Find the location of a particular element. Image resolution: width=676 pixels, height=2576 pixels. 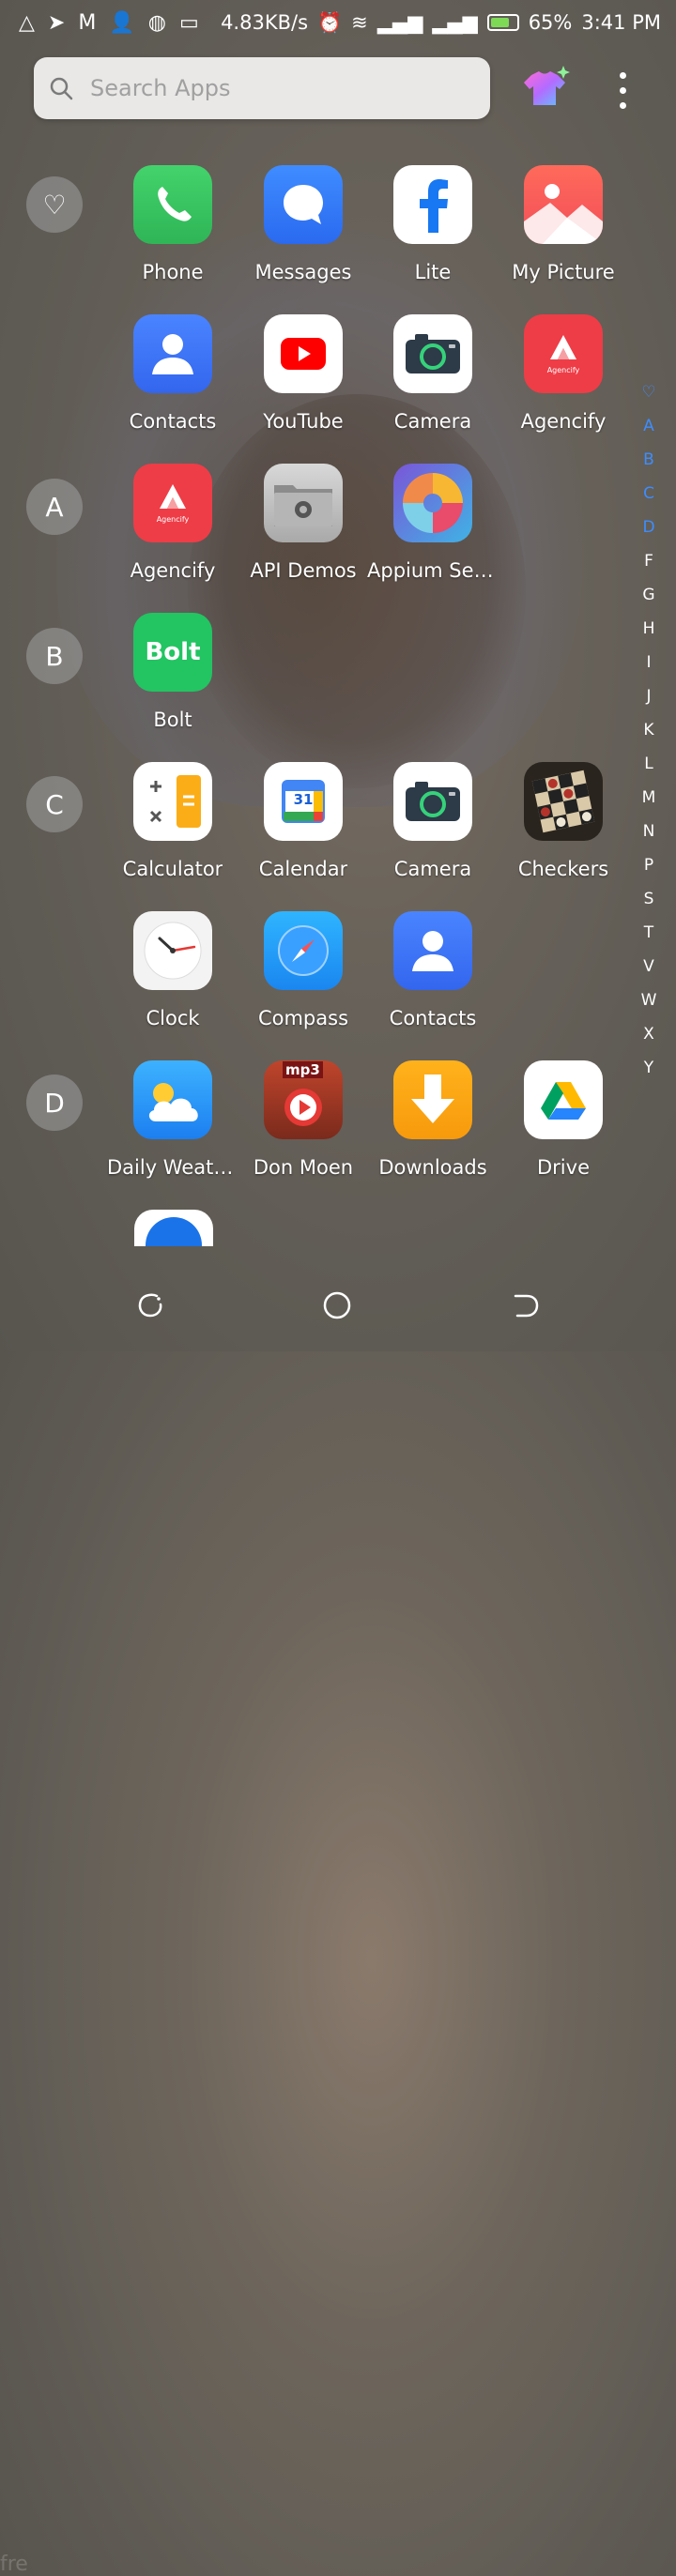

index-a: A is located at coordinates (648, 426).